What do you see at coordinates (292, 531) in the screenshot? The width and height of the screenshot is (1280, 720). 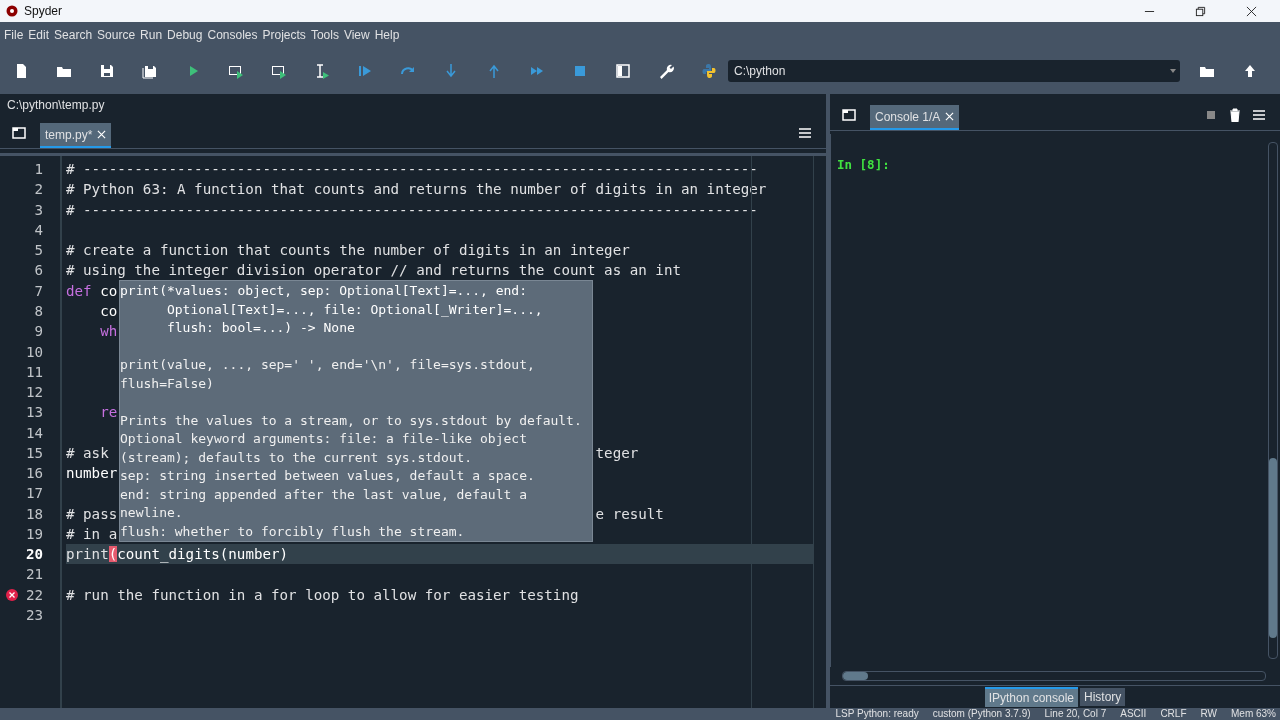 I see `docstring-text: flush: whether to forcibly flush the stream.` at bounding box center [292, 531].